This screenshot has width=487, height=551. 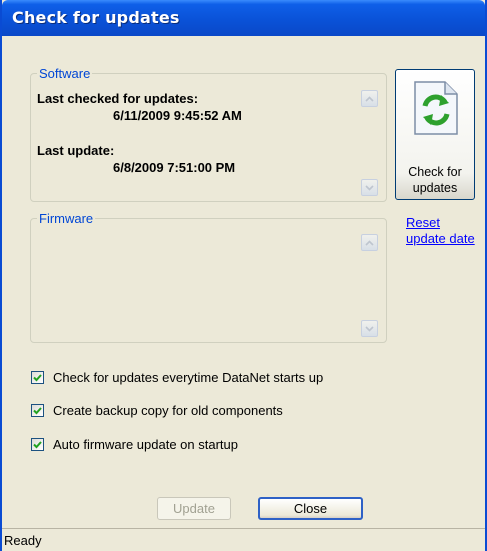 What do you see at coordinates (243, 18) in the screenshot?
I see `title-bar: Check for updates` at bounding box center [243, 18].